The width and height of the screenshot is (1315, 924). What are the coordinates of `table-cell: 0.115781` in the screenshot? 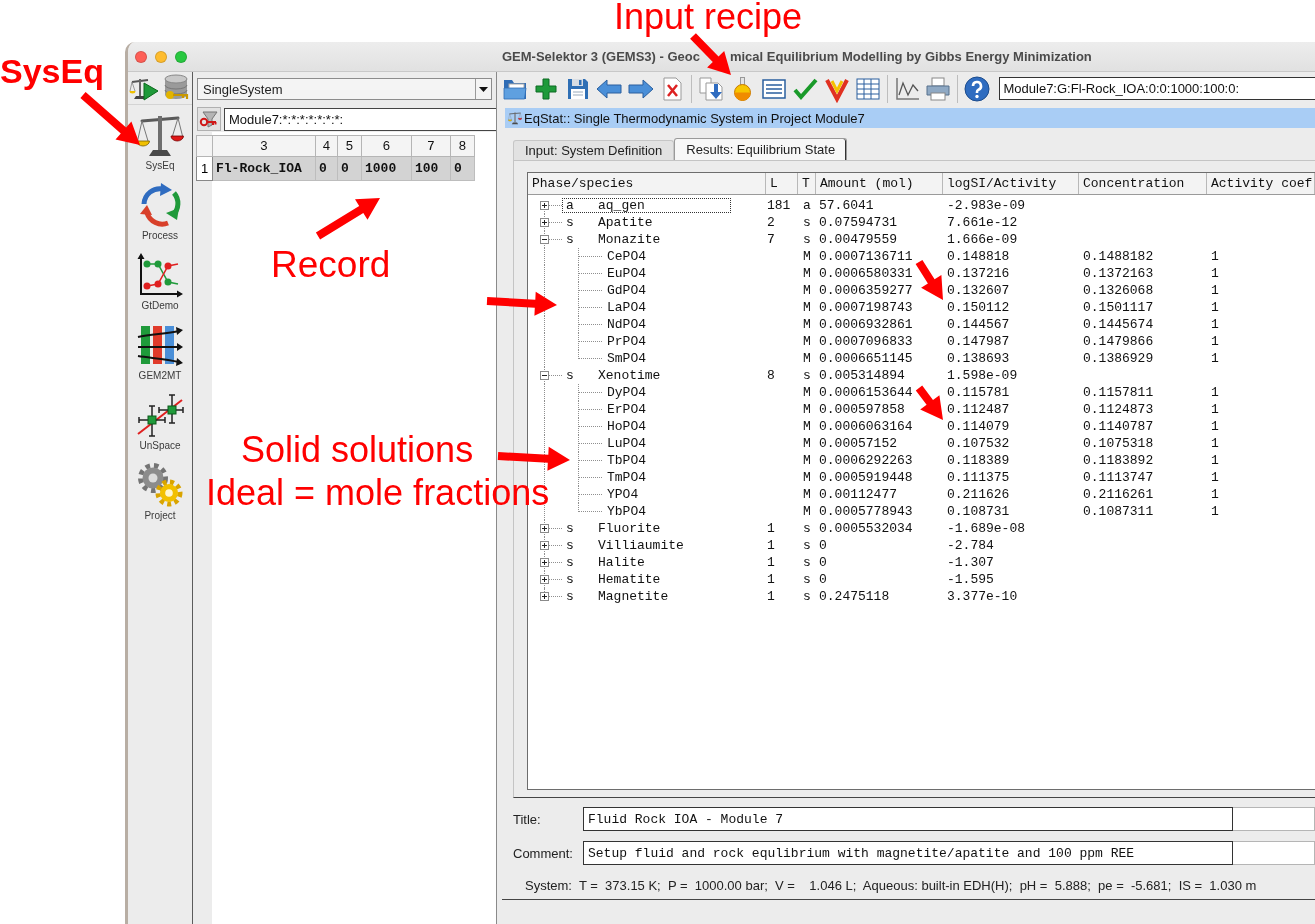 It's located at (978, 392).